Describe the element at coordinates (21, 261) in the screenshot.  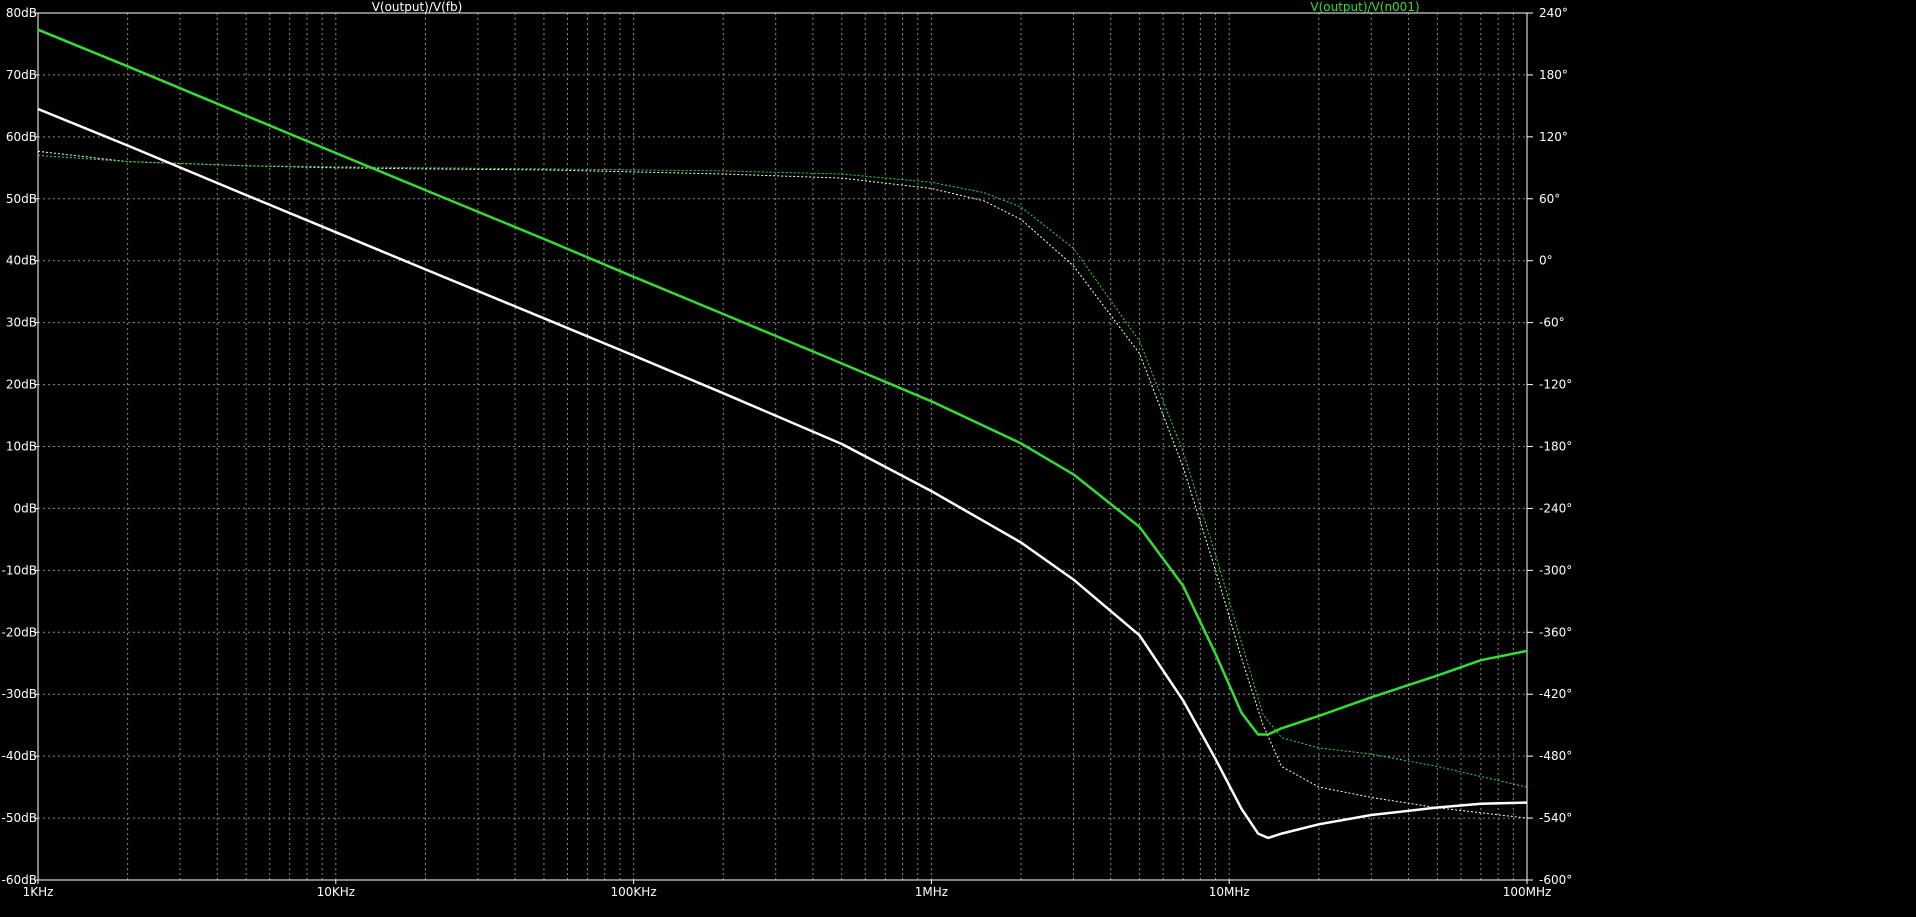
I see `left-tick-label: 40dB` at that location.